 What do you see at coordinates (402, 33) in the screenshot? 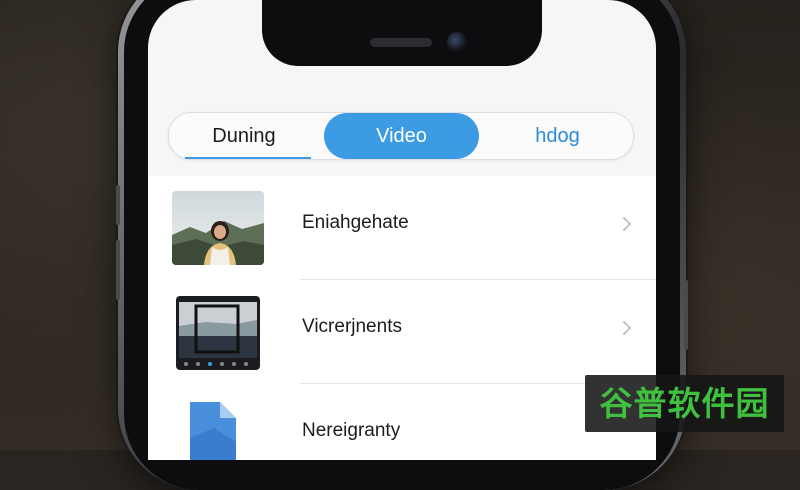
I see `phone-notch` at bounding box center [402, 33].